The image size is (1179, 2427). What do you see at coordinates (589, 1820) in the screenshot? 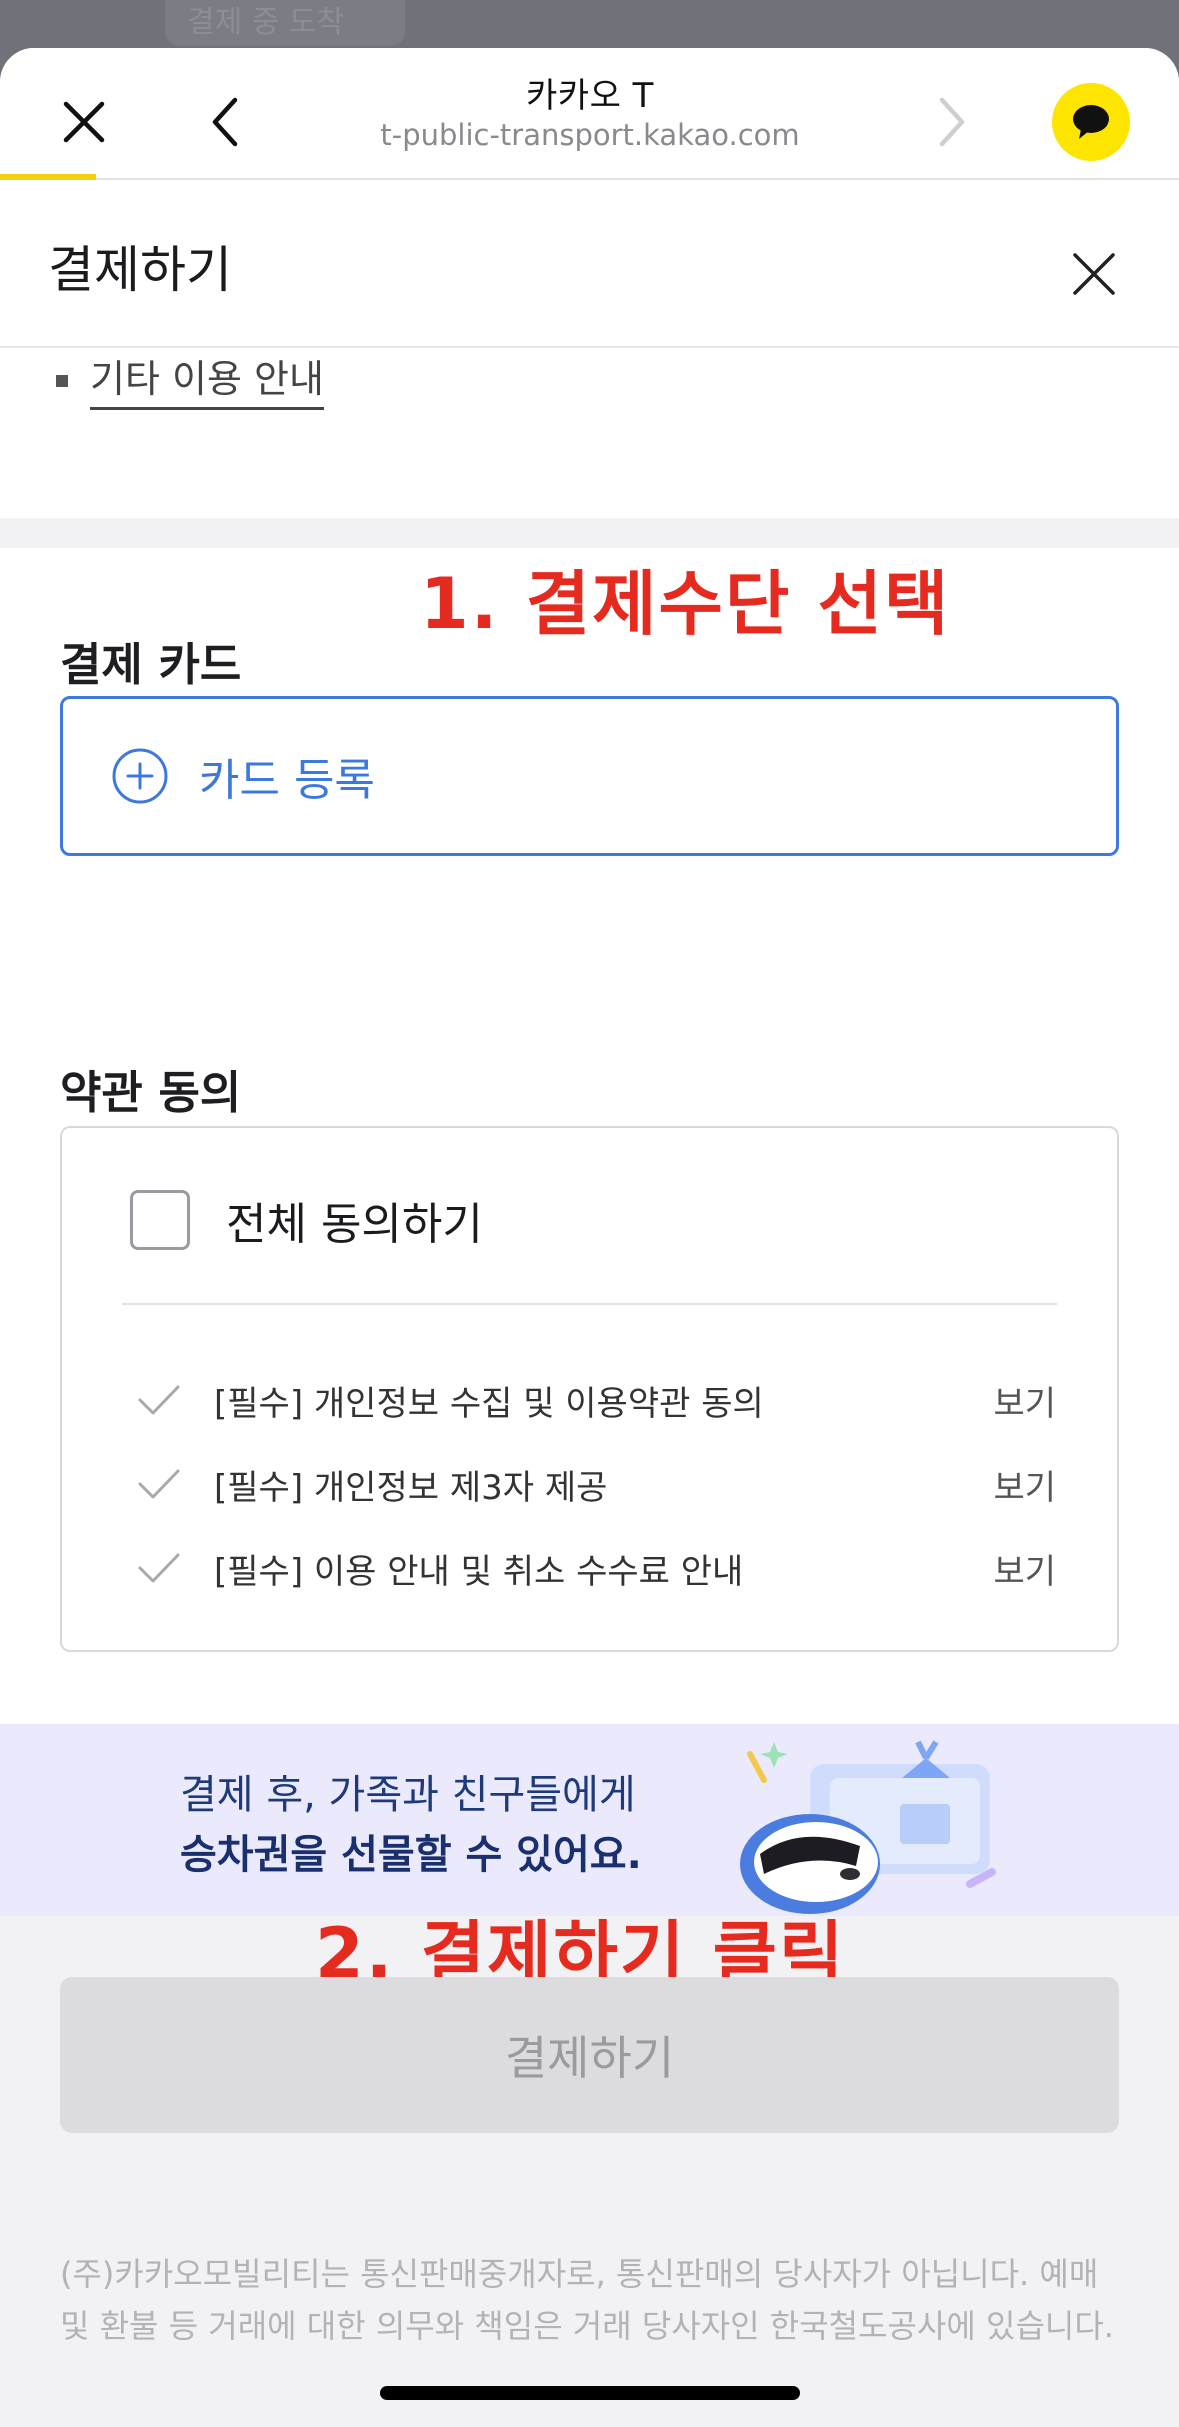
I see `gift-ticket-banner: 결제 후, 가족과 친구들에게 승차권을 선물할 수 있어요.` at bounding box center [589, 1820].